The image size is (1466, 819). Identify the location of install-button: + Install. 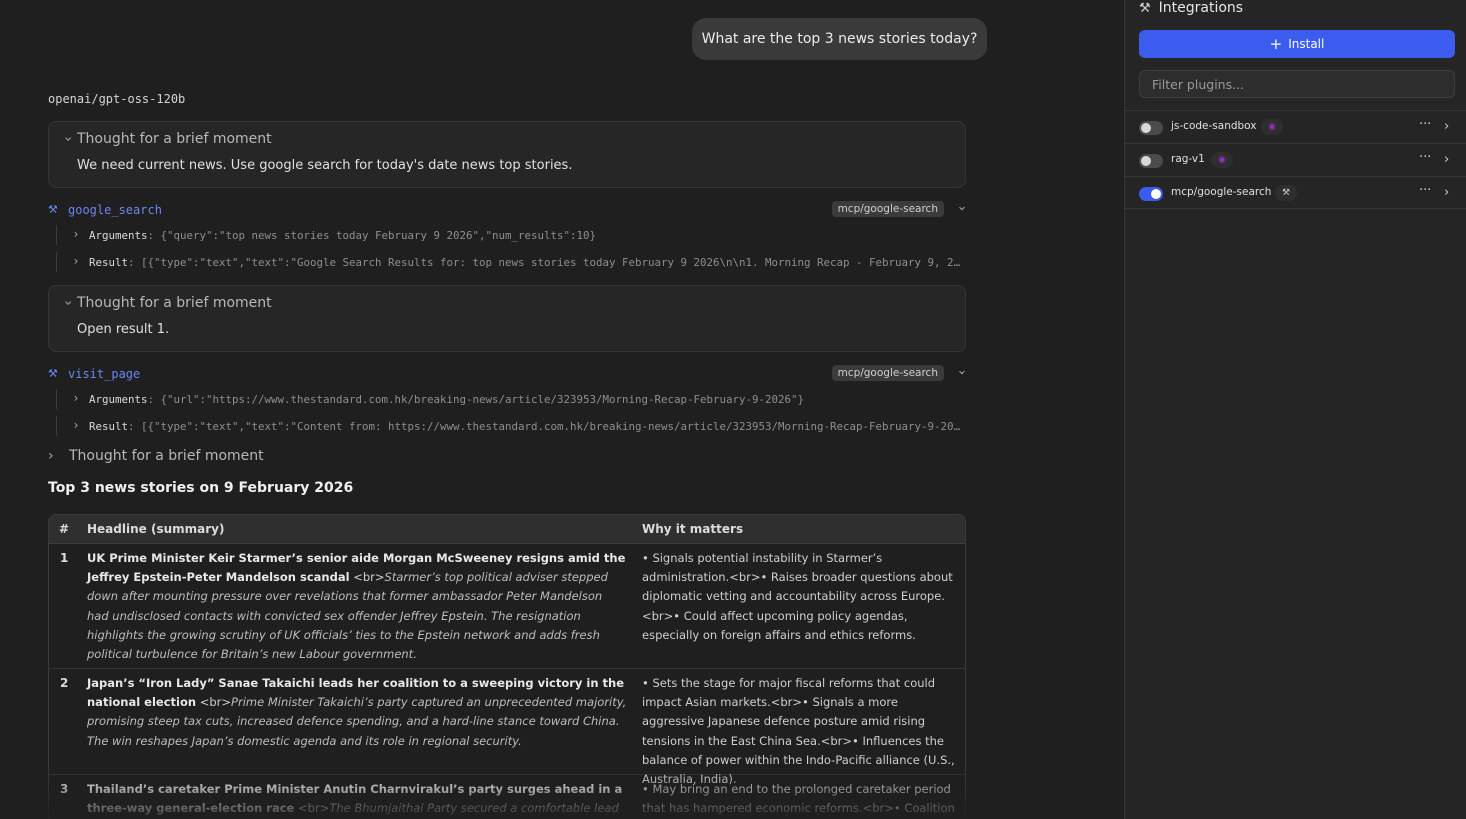
(1297, 44).